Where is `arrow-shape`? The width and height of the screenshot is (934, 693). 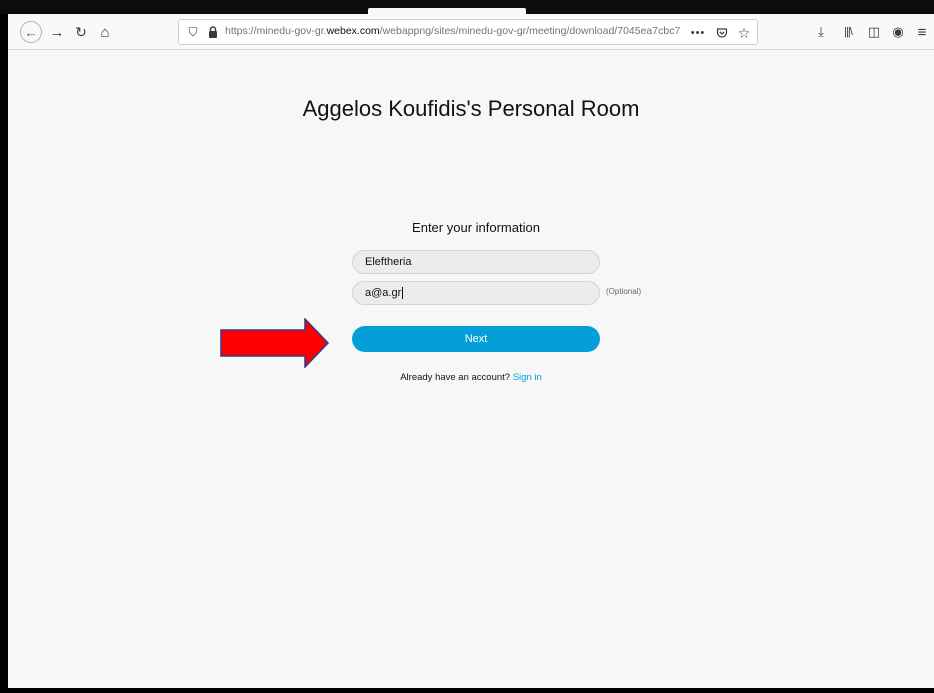 arrow-shape is located at coordinates (275, 343).